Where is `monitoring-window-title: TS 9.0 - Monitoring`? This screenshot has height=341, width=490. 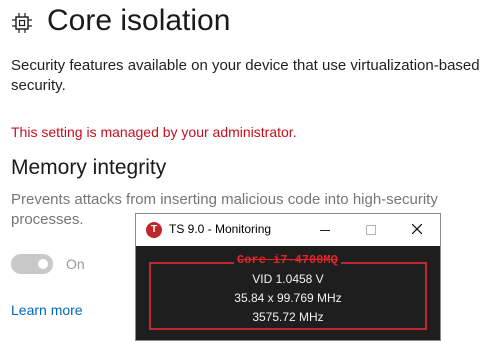 monitoring-window-title: TS 9.0 - Monitoring is located at coordinates (220, 229).